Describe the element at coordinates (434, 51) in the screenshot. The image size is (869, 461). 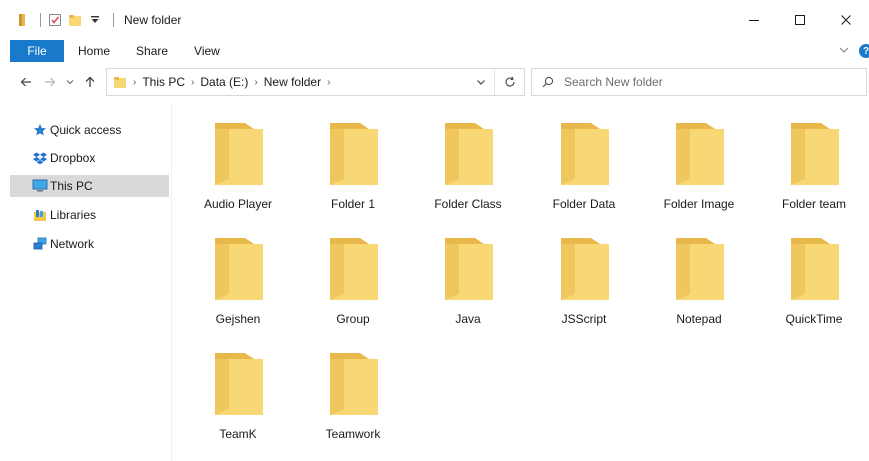
I see `ribbon-tabs: File Home Share View ?` at that location.